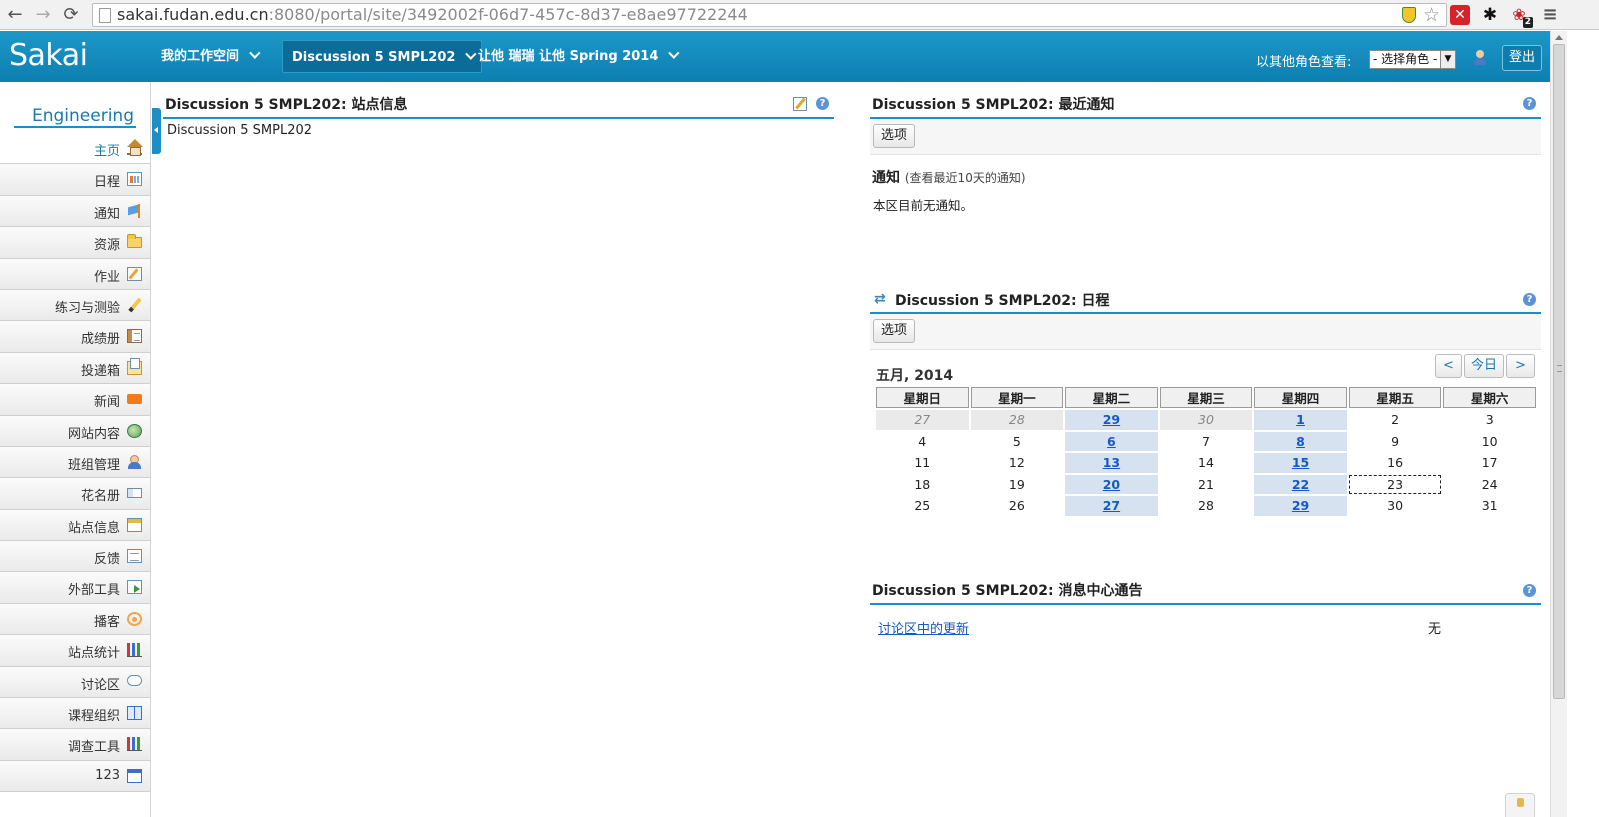  Describe the element at coordinates (1521, 16) in the screenshot. I see `red-extension-icon: ❀ 2` at that location.